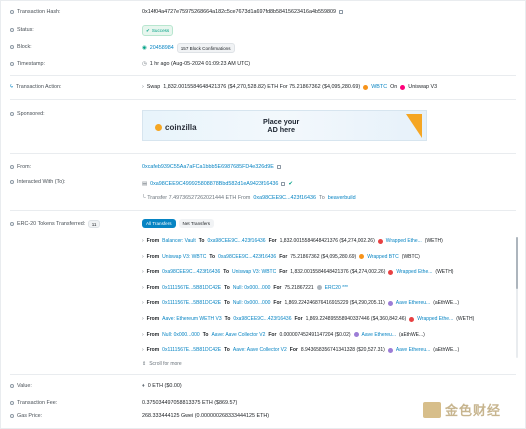 The height and width of the screenshot is (429, 526). I want to click on timestamp-value-wrap: ◷ 1 hr ago (Aug-05-2024 01:09:23 AM UTC), so click(196, 64).